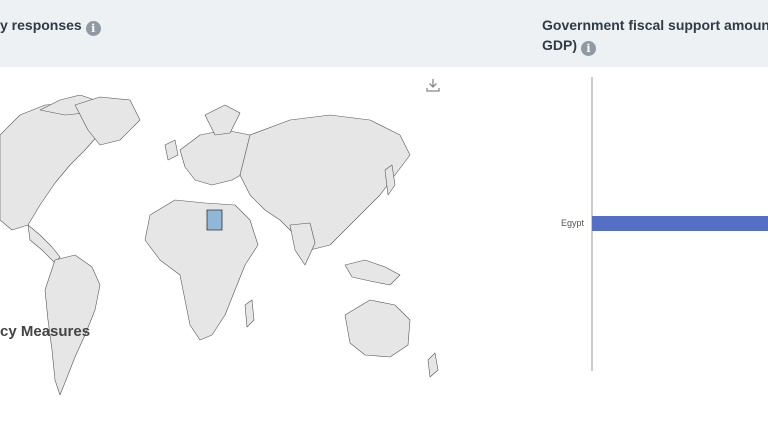 The image size is (768, 430). Describe the element at coordinates (171, 150) in the screenshot. I see `uk-shape` at that location.